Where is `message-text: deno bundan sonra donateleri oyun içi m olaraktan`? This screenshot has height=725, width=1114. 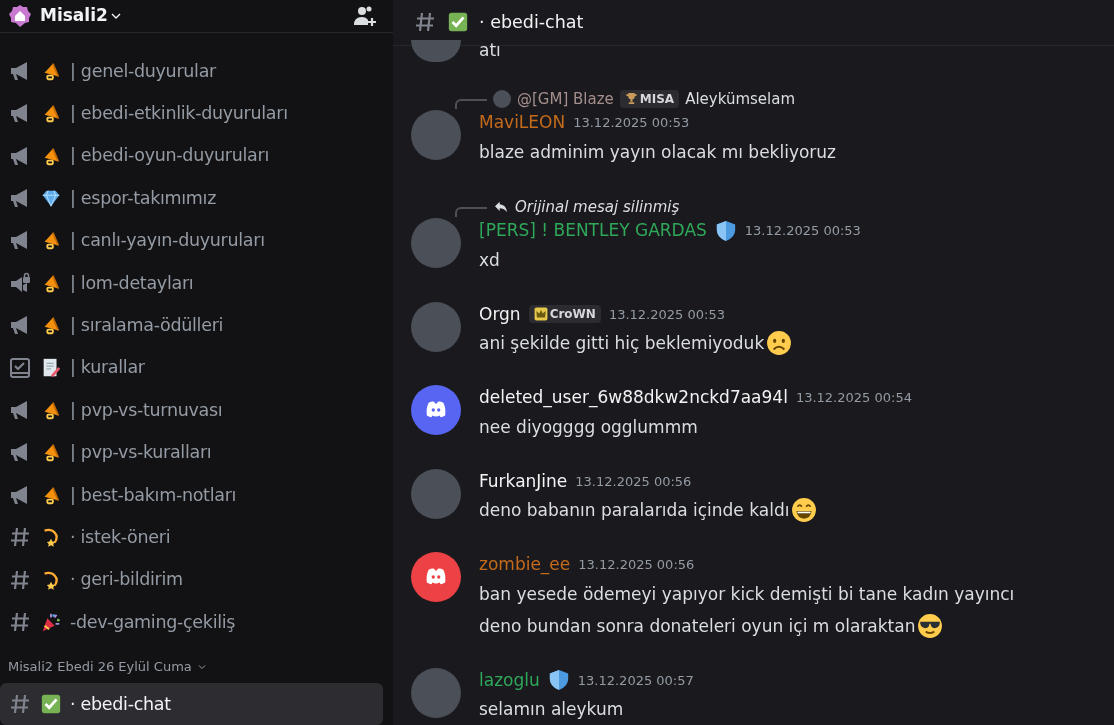
message-text: deno bundan sonra donateleri oyun içi m olaraktan is located at coordinates (697, 626).